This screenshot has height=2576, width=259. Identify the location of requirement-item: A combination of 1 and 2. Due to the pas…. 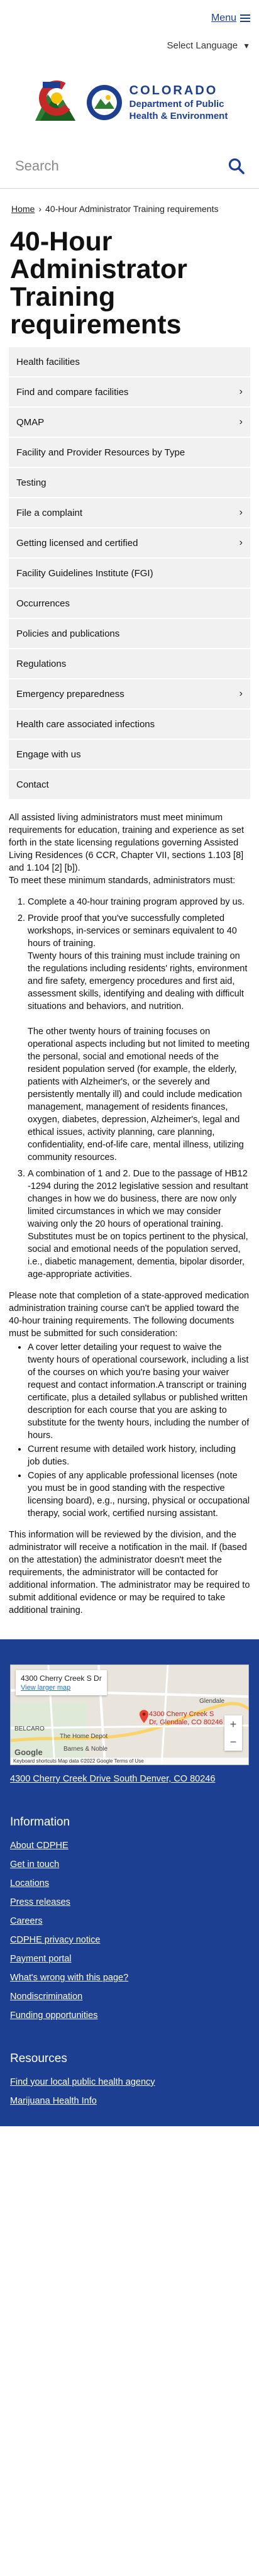
(139, 1224).